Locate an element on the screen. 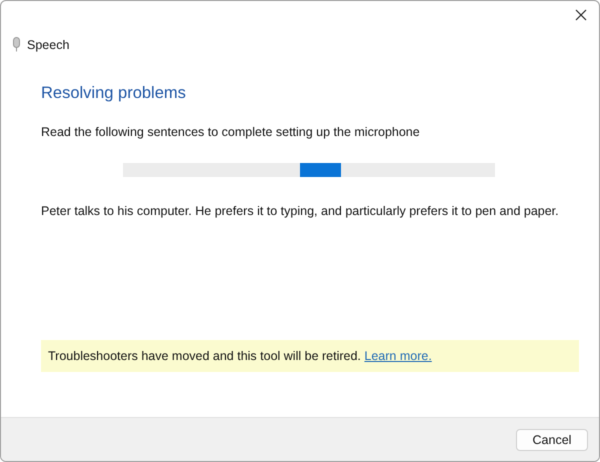 This screenshot has width=600, height=462. window-title: Speech is located at coordinates (48, 45).